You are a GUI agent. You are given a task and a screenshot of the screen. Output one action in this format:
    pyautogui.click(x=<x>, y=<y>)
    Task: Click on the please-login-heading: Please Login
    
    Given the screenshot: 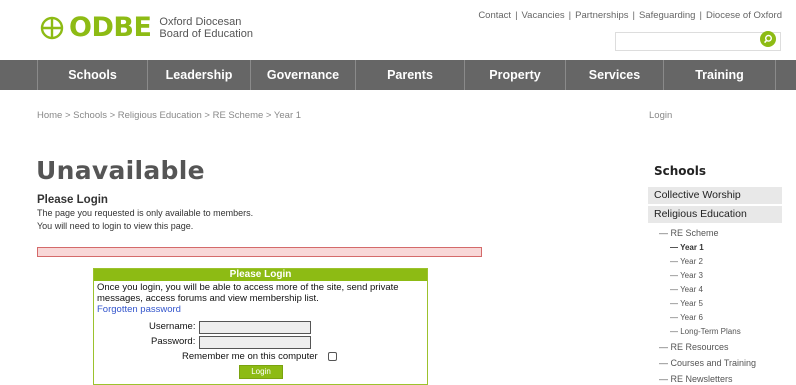 What is the action you would take?
    pyautogui.click(x=72, y=200)
    